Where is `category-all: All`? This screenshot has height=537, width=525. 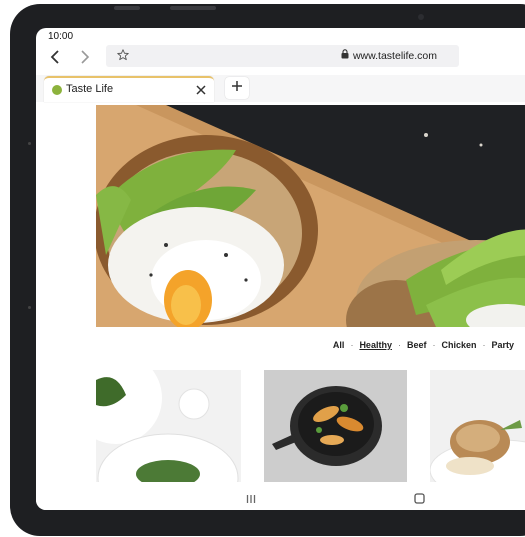 category-all: All is located at coordinates (339, 345).